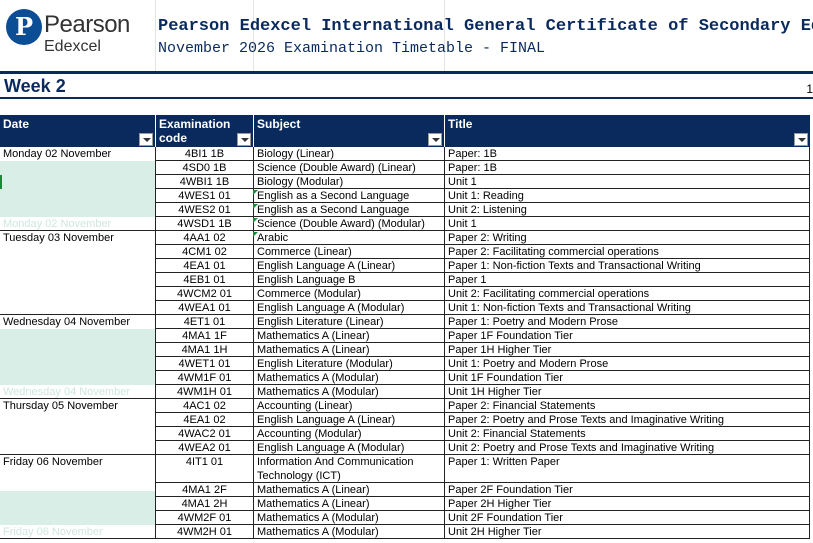  Describe the element at coordinates (348, 131) in the screenshot. I see `column-header-subject: Subject` at that location.